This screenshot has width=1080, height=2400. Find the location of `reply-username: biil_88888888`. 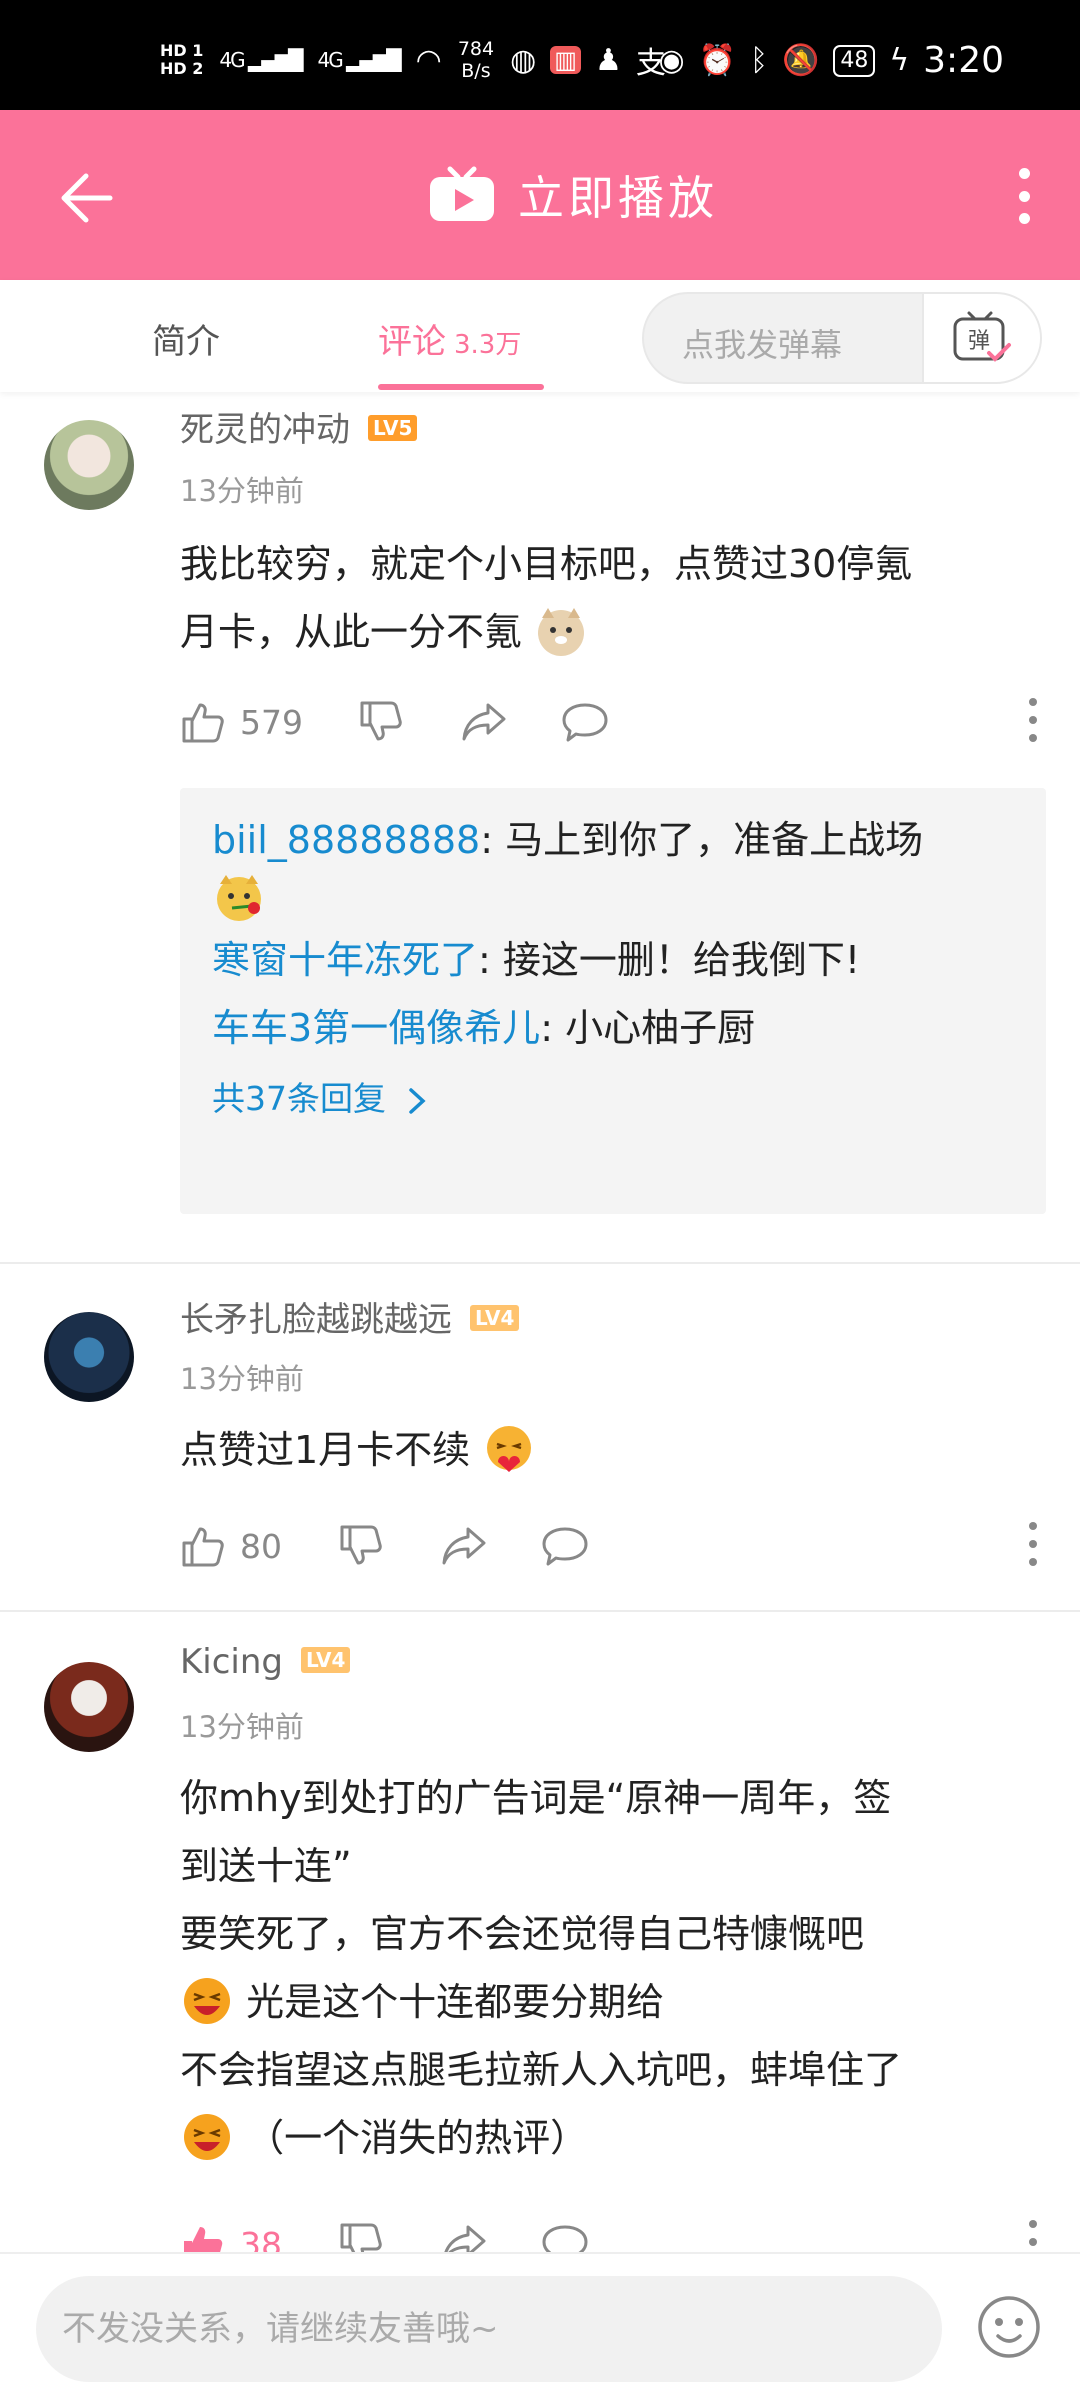

reply-username: biil_88888888 is located at coordinates (346, 840).